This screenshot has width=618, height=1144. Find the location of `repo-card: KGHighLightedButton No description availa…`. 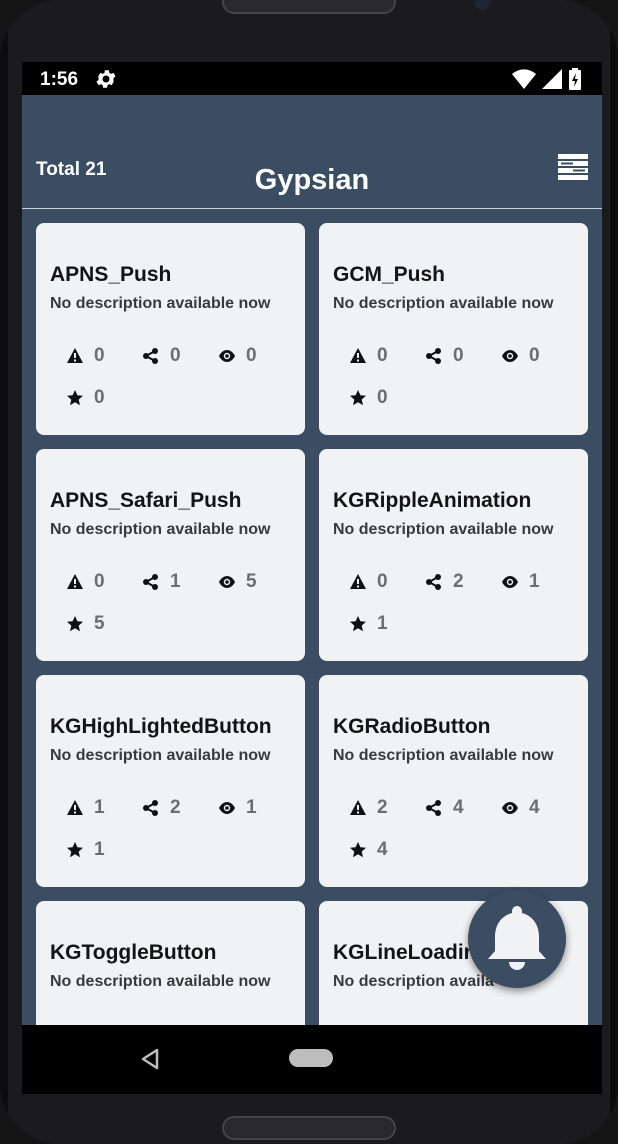

repo-card: KGHighLightedButton No description availa… is located at coordinates (170, 781).